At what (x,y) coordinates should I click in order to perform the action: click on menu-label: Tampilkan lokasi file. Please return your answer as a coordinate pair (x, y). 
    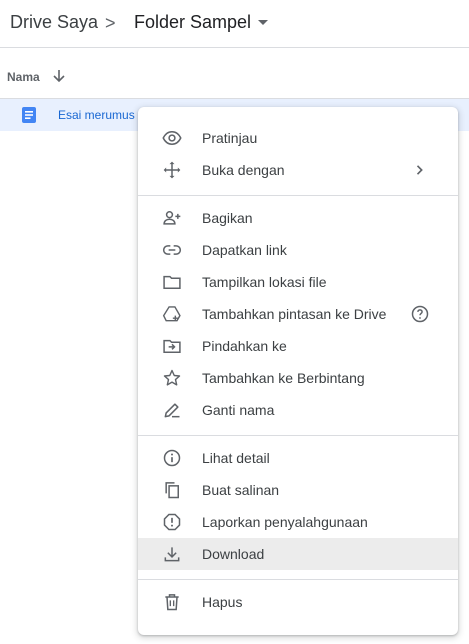
    Looking at the image, I should click on (264, 282).